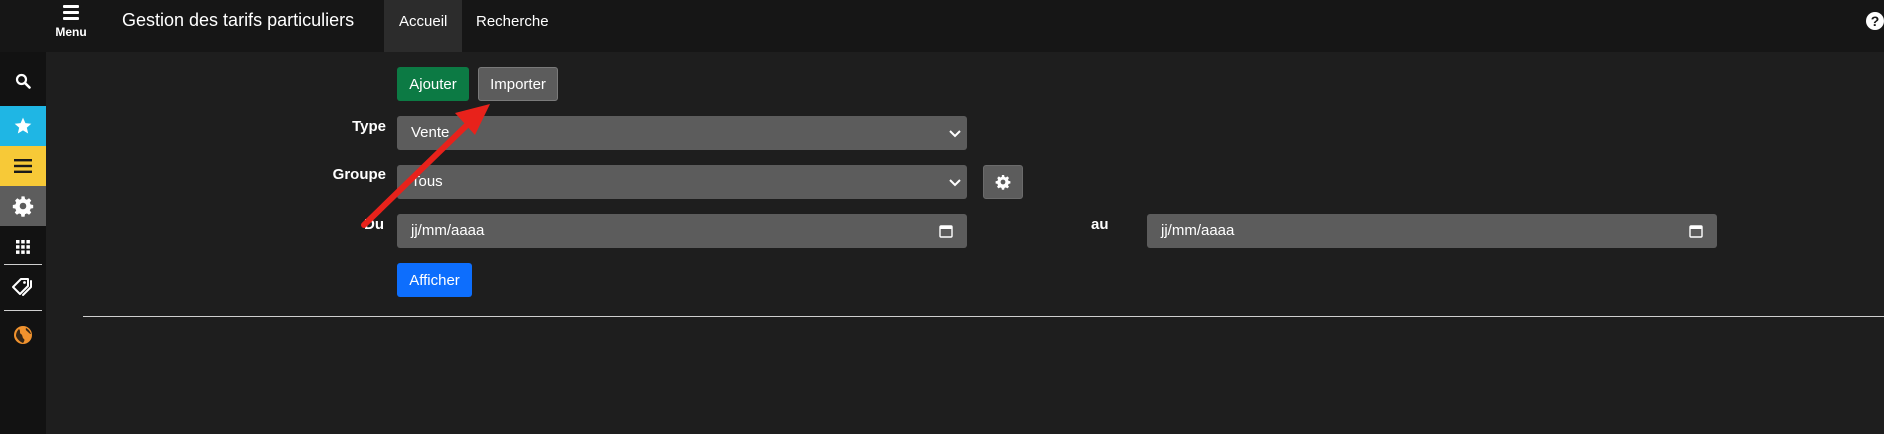 This screenshot has height=434, width=1884. What do you see at coordinates (434, 280) in the screenshot?
I see `display-button: Afficher` at bounding box center [434, 280].